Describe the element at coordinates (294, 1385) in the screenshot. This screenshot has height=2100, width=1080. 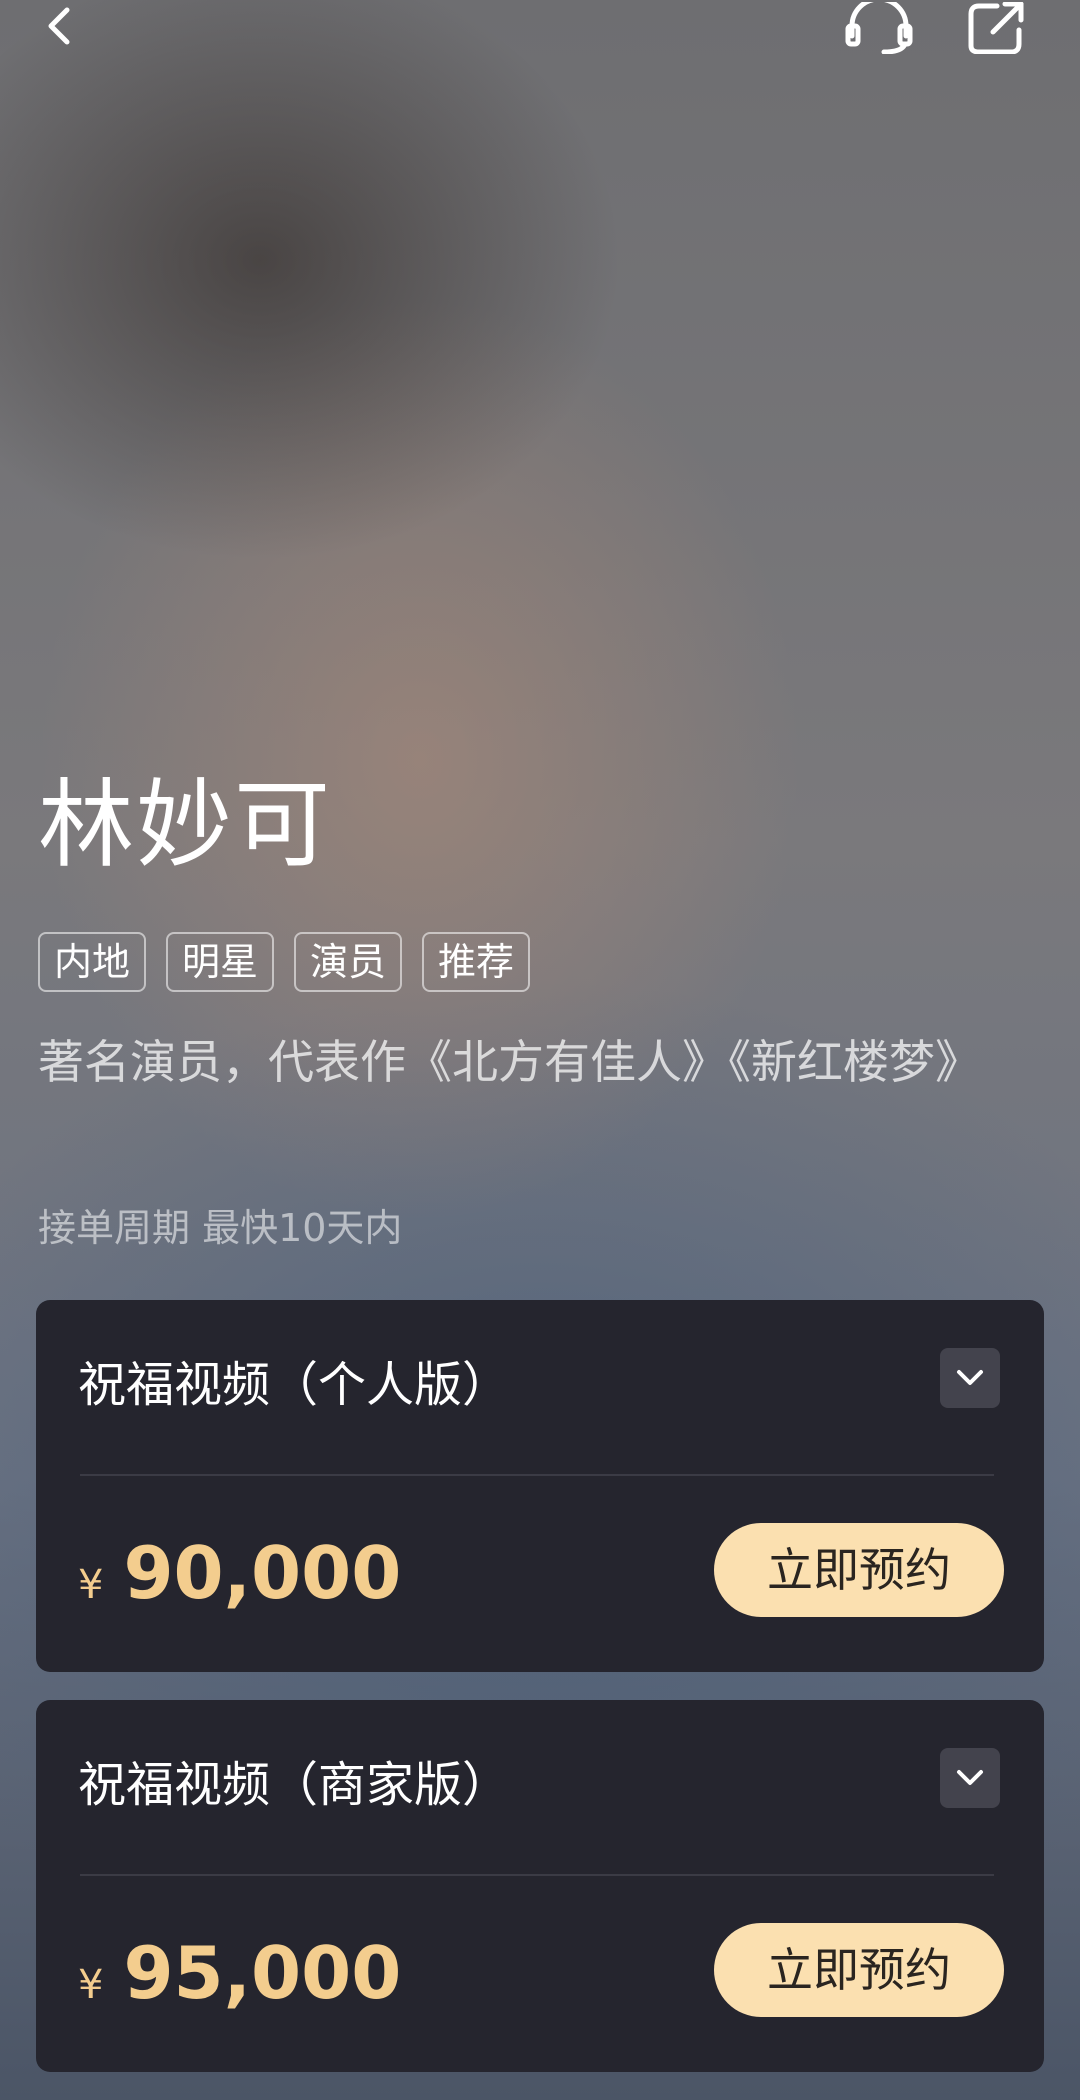
I see `service-title: 祝福视频（个人版）` at that location.